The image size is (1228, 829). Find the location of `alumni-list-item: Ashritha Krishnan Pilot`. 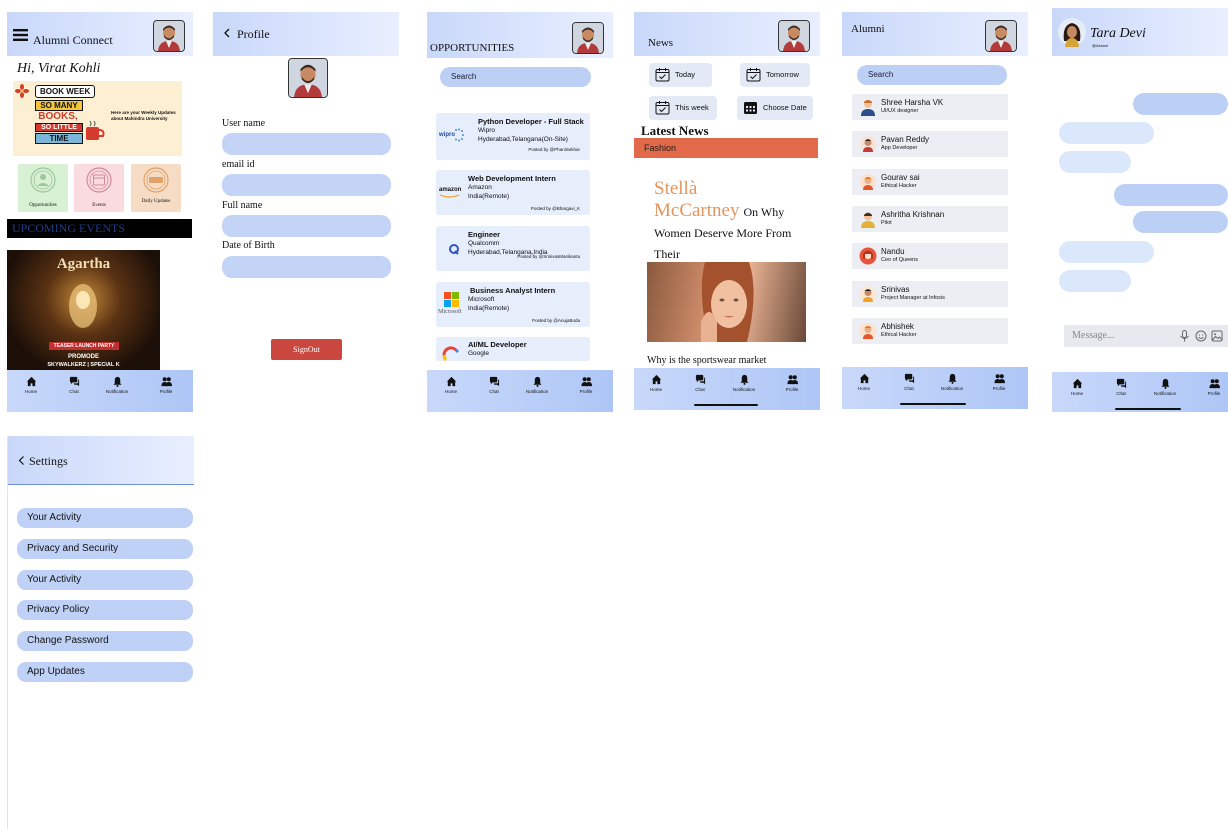

alumni-list-item: Ashritha Krishnan Pilot is located at coordinates (930, 219).